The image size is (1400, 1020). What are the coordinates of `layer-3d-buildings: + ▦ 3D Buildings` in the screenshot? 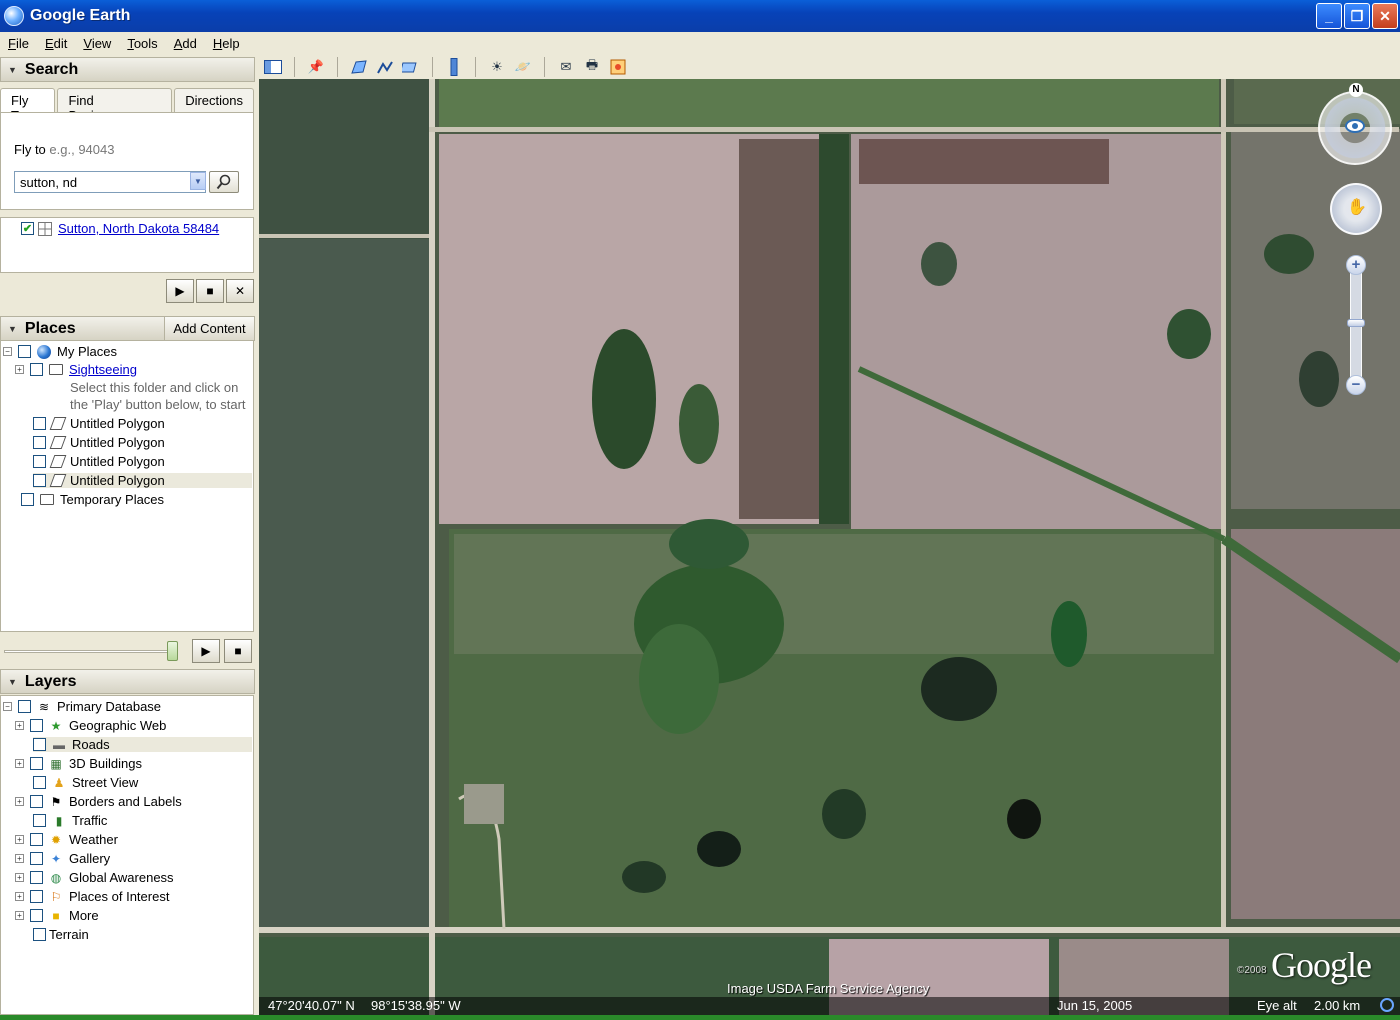 It's located at (78, 763).